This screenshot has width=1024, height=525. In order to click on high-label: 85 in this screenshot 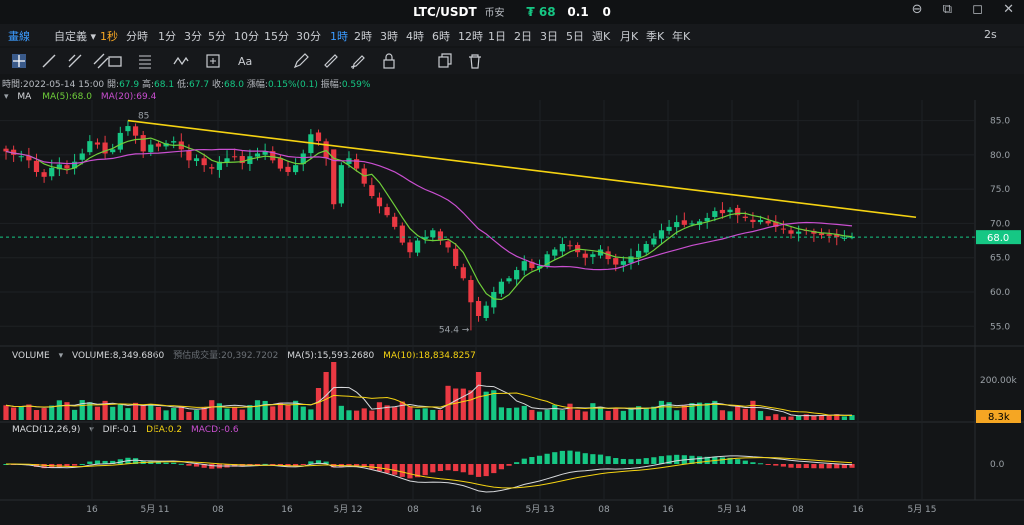, I will do `click(143, 117)`.